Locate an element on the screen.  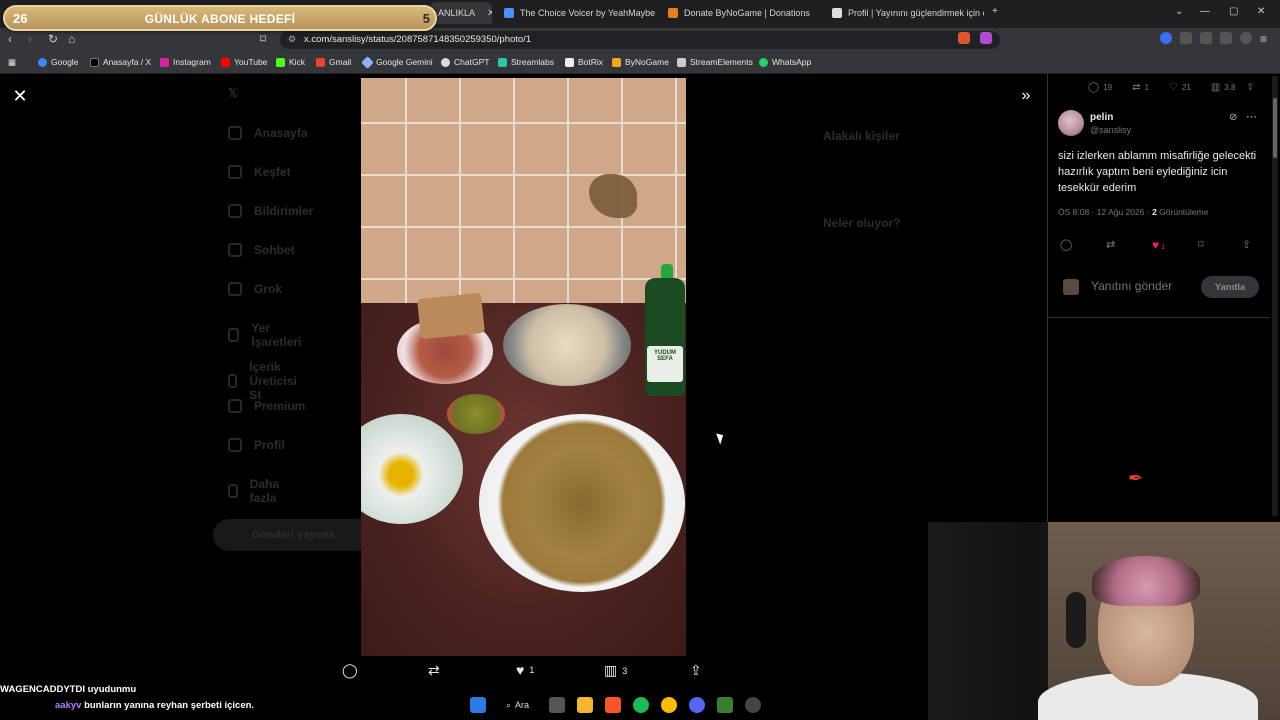
dimmed-post-button: Gönderi yayınla is located at coordinates (293, 535).